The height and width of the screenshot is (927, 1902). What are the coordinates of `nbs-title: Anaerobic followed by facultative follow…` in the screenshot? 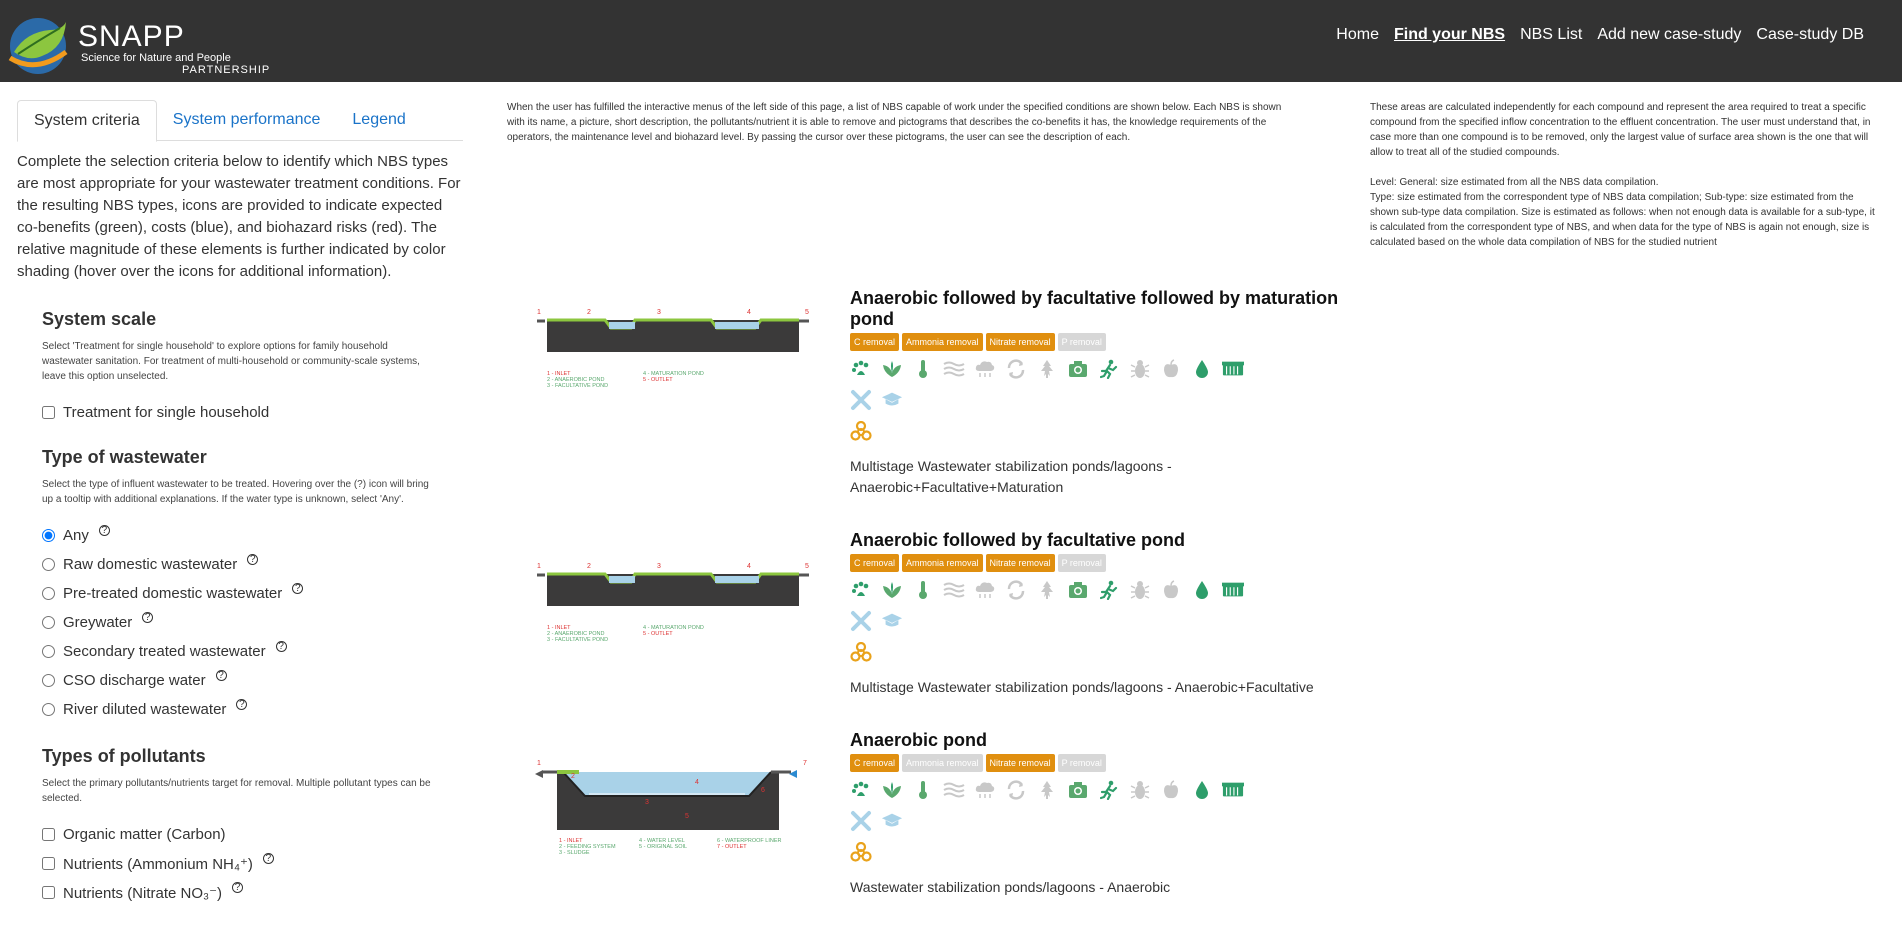 It's located at (1110, 309).